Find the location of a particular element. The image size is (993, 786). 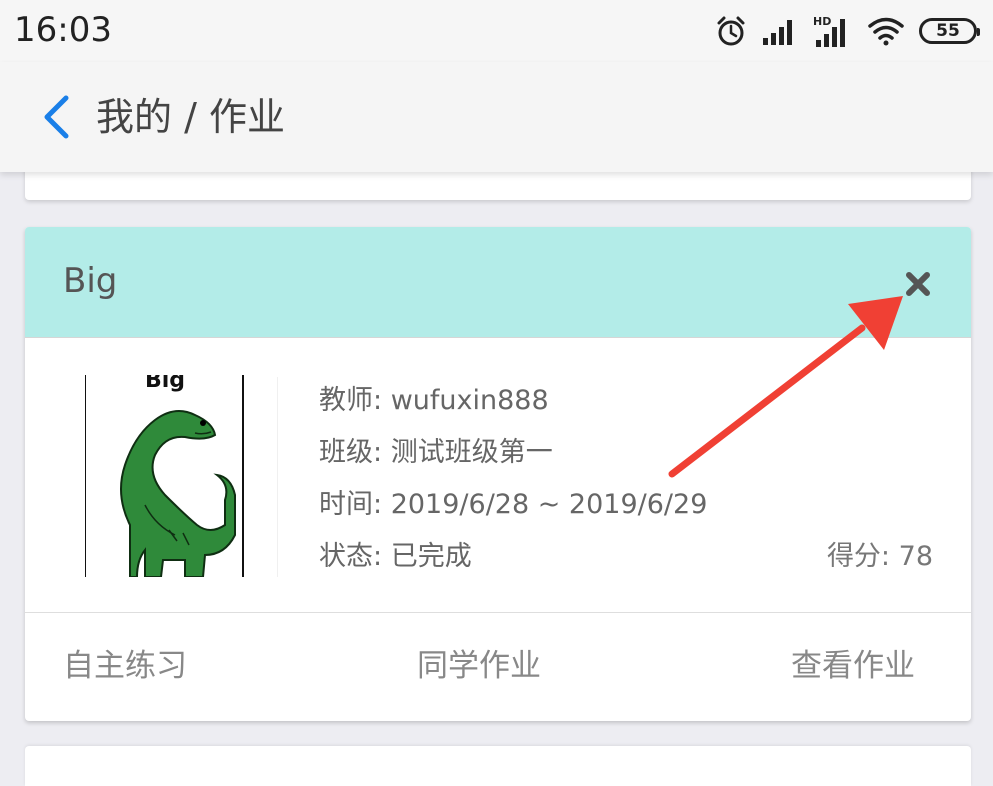

homework-card-header: Big is located at coordinates (498, 282).